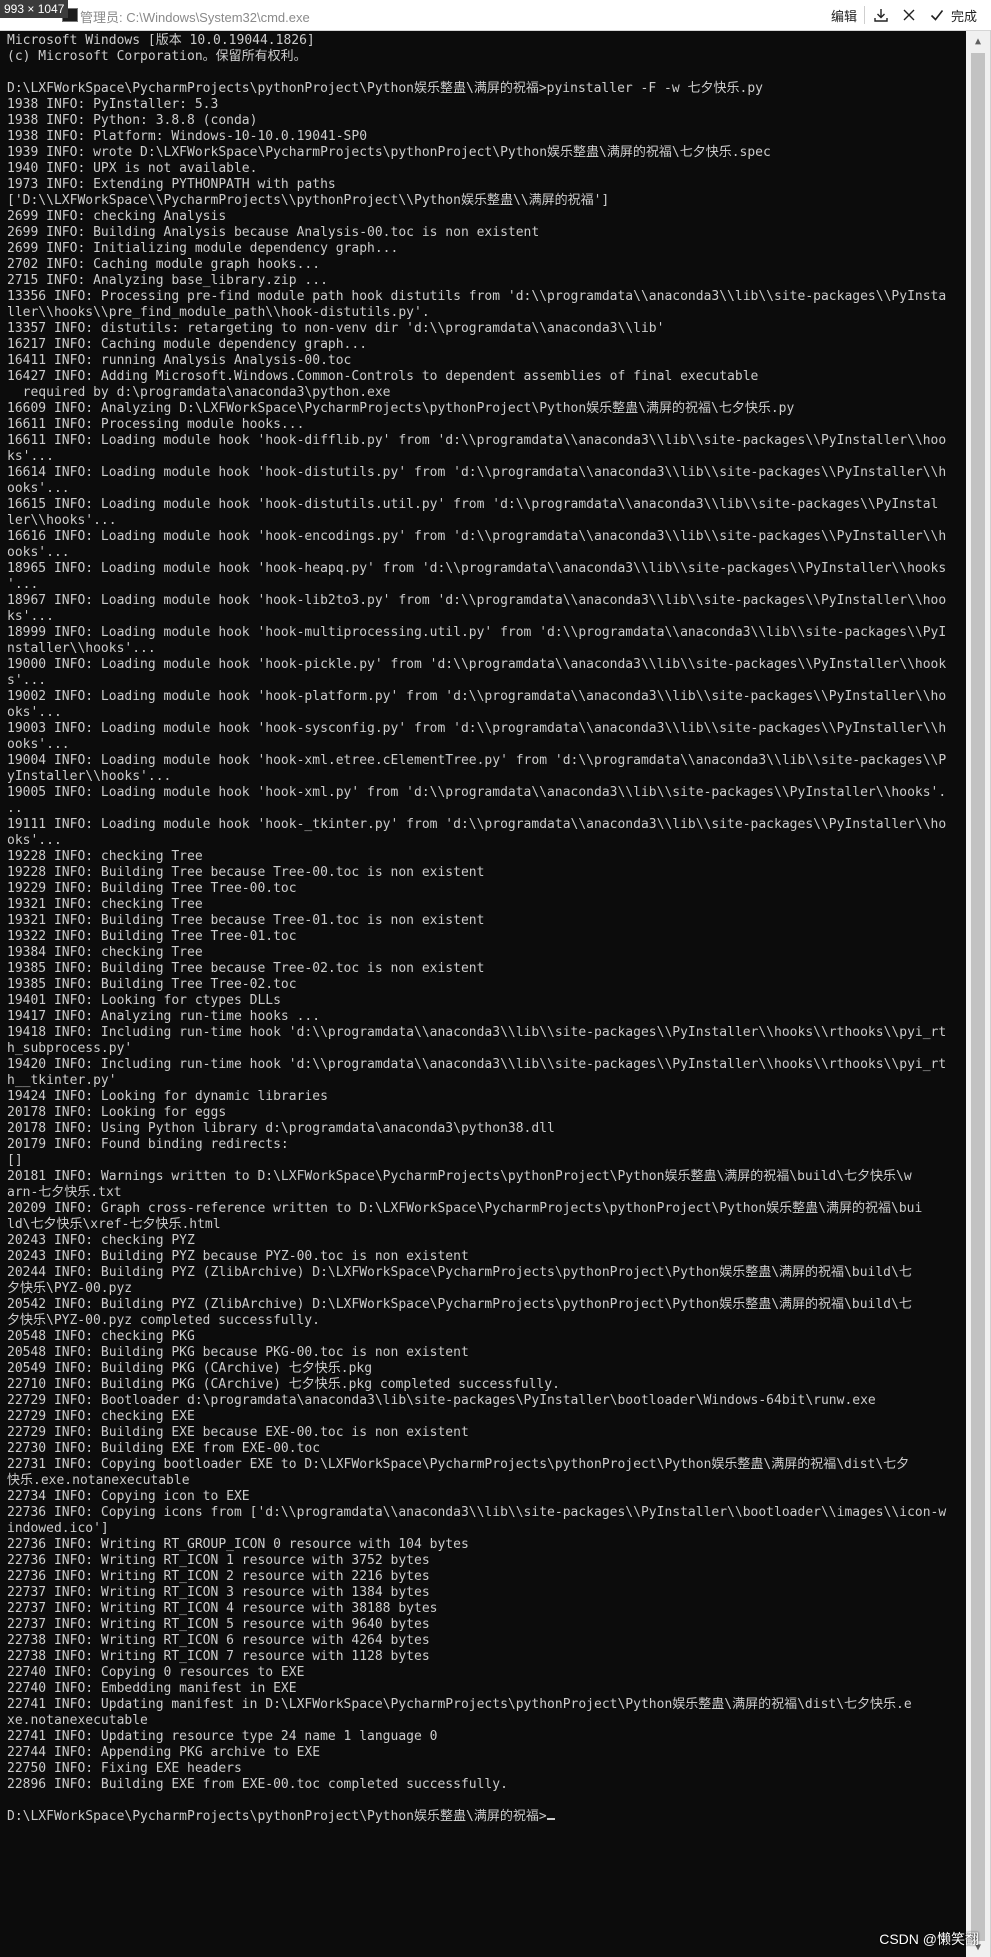  I want to click on vertical-scrollbar: ▲ ▼, so click(978, 994).